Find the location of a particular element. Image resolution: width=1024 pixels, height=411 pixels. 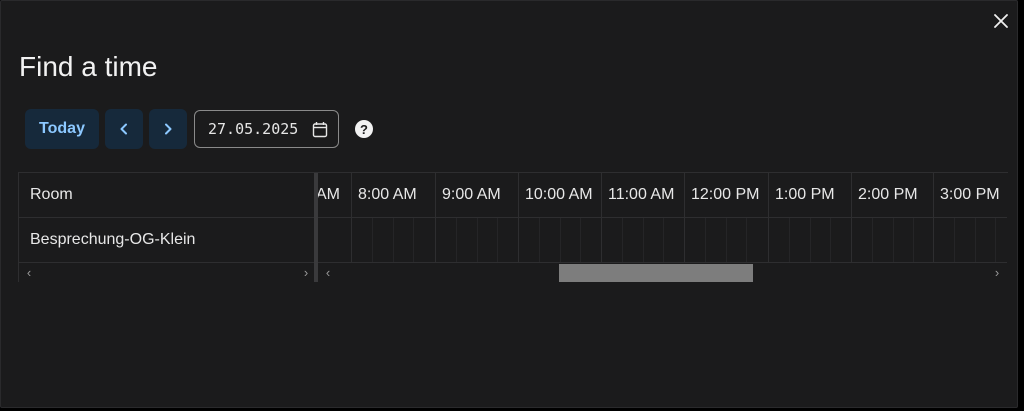

date-value: 27.05.2025 is located at coordinates (253, 129).